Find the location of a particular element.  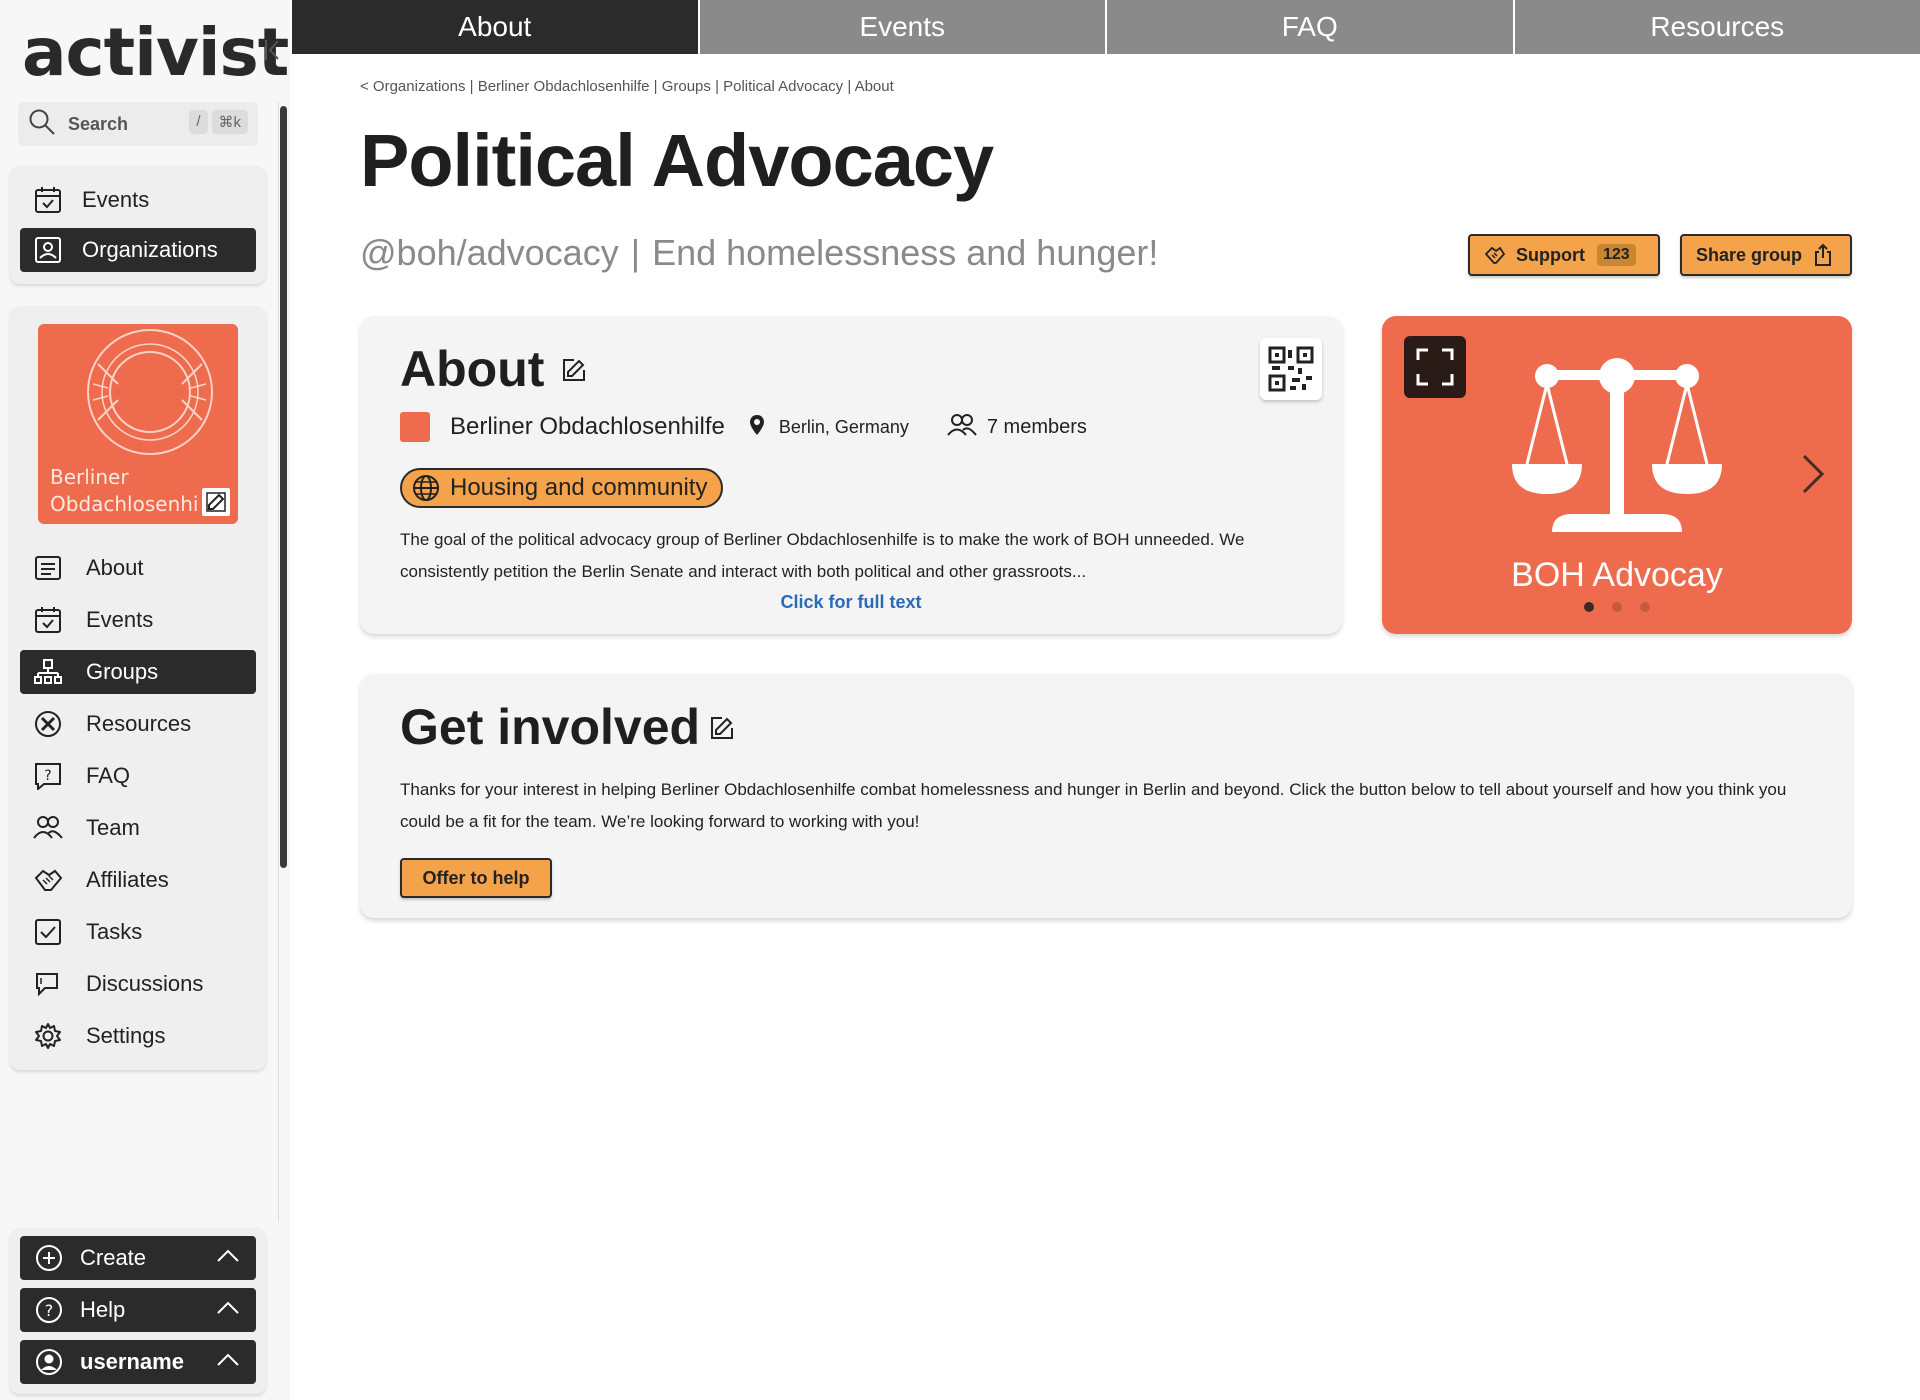

user-menu-button: username is located at coordinates (138, 1362).